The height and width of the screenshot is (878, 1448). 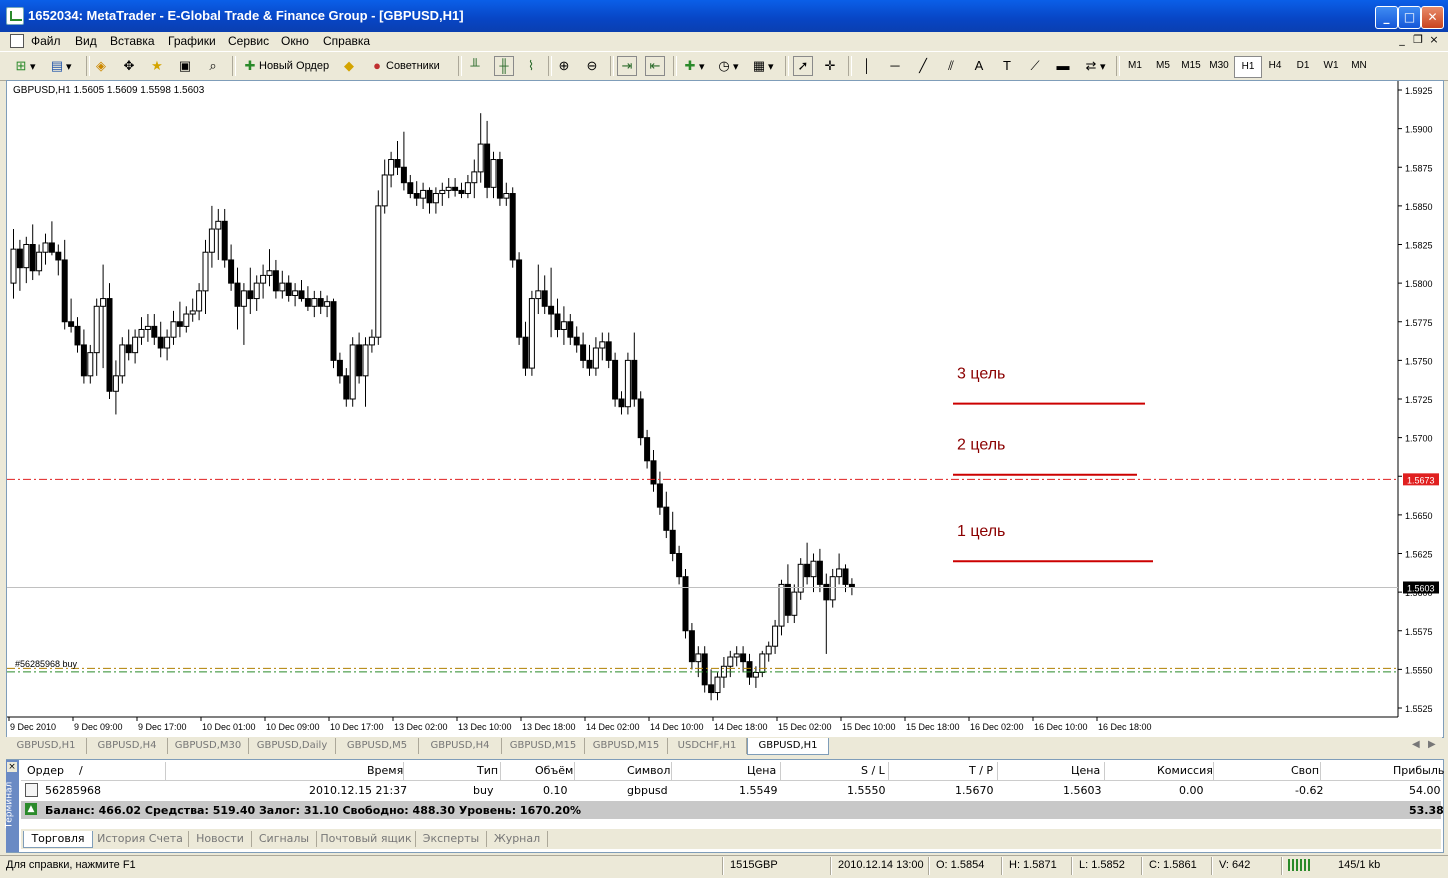 I want to click on tab-account-history: История Счета, so click(x=140, y=839).